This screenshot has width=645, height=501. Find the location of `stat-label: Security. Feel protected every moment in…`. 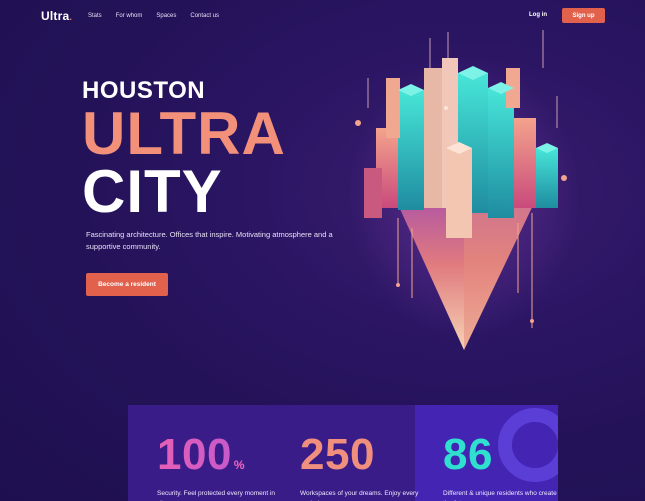

stat-label: Security. Feel protected every moment in… is located at coordinates (216, 495).